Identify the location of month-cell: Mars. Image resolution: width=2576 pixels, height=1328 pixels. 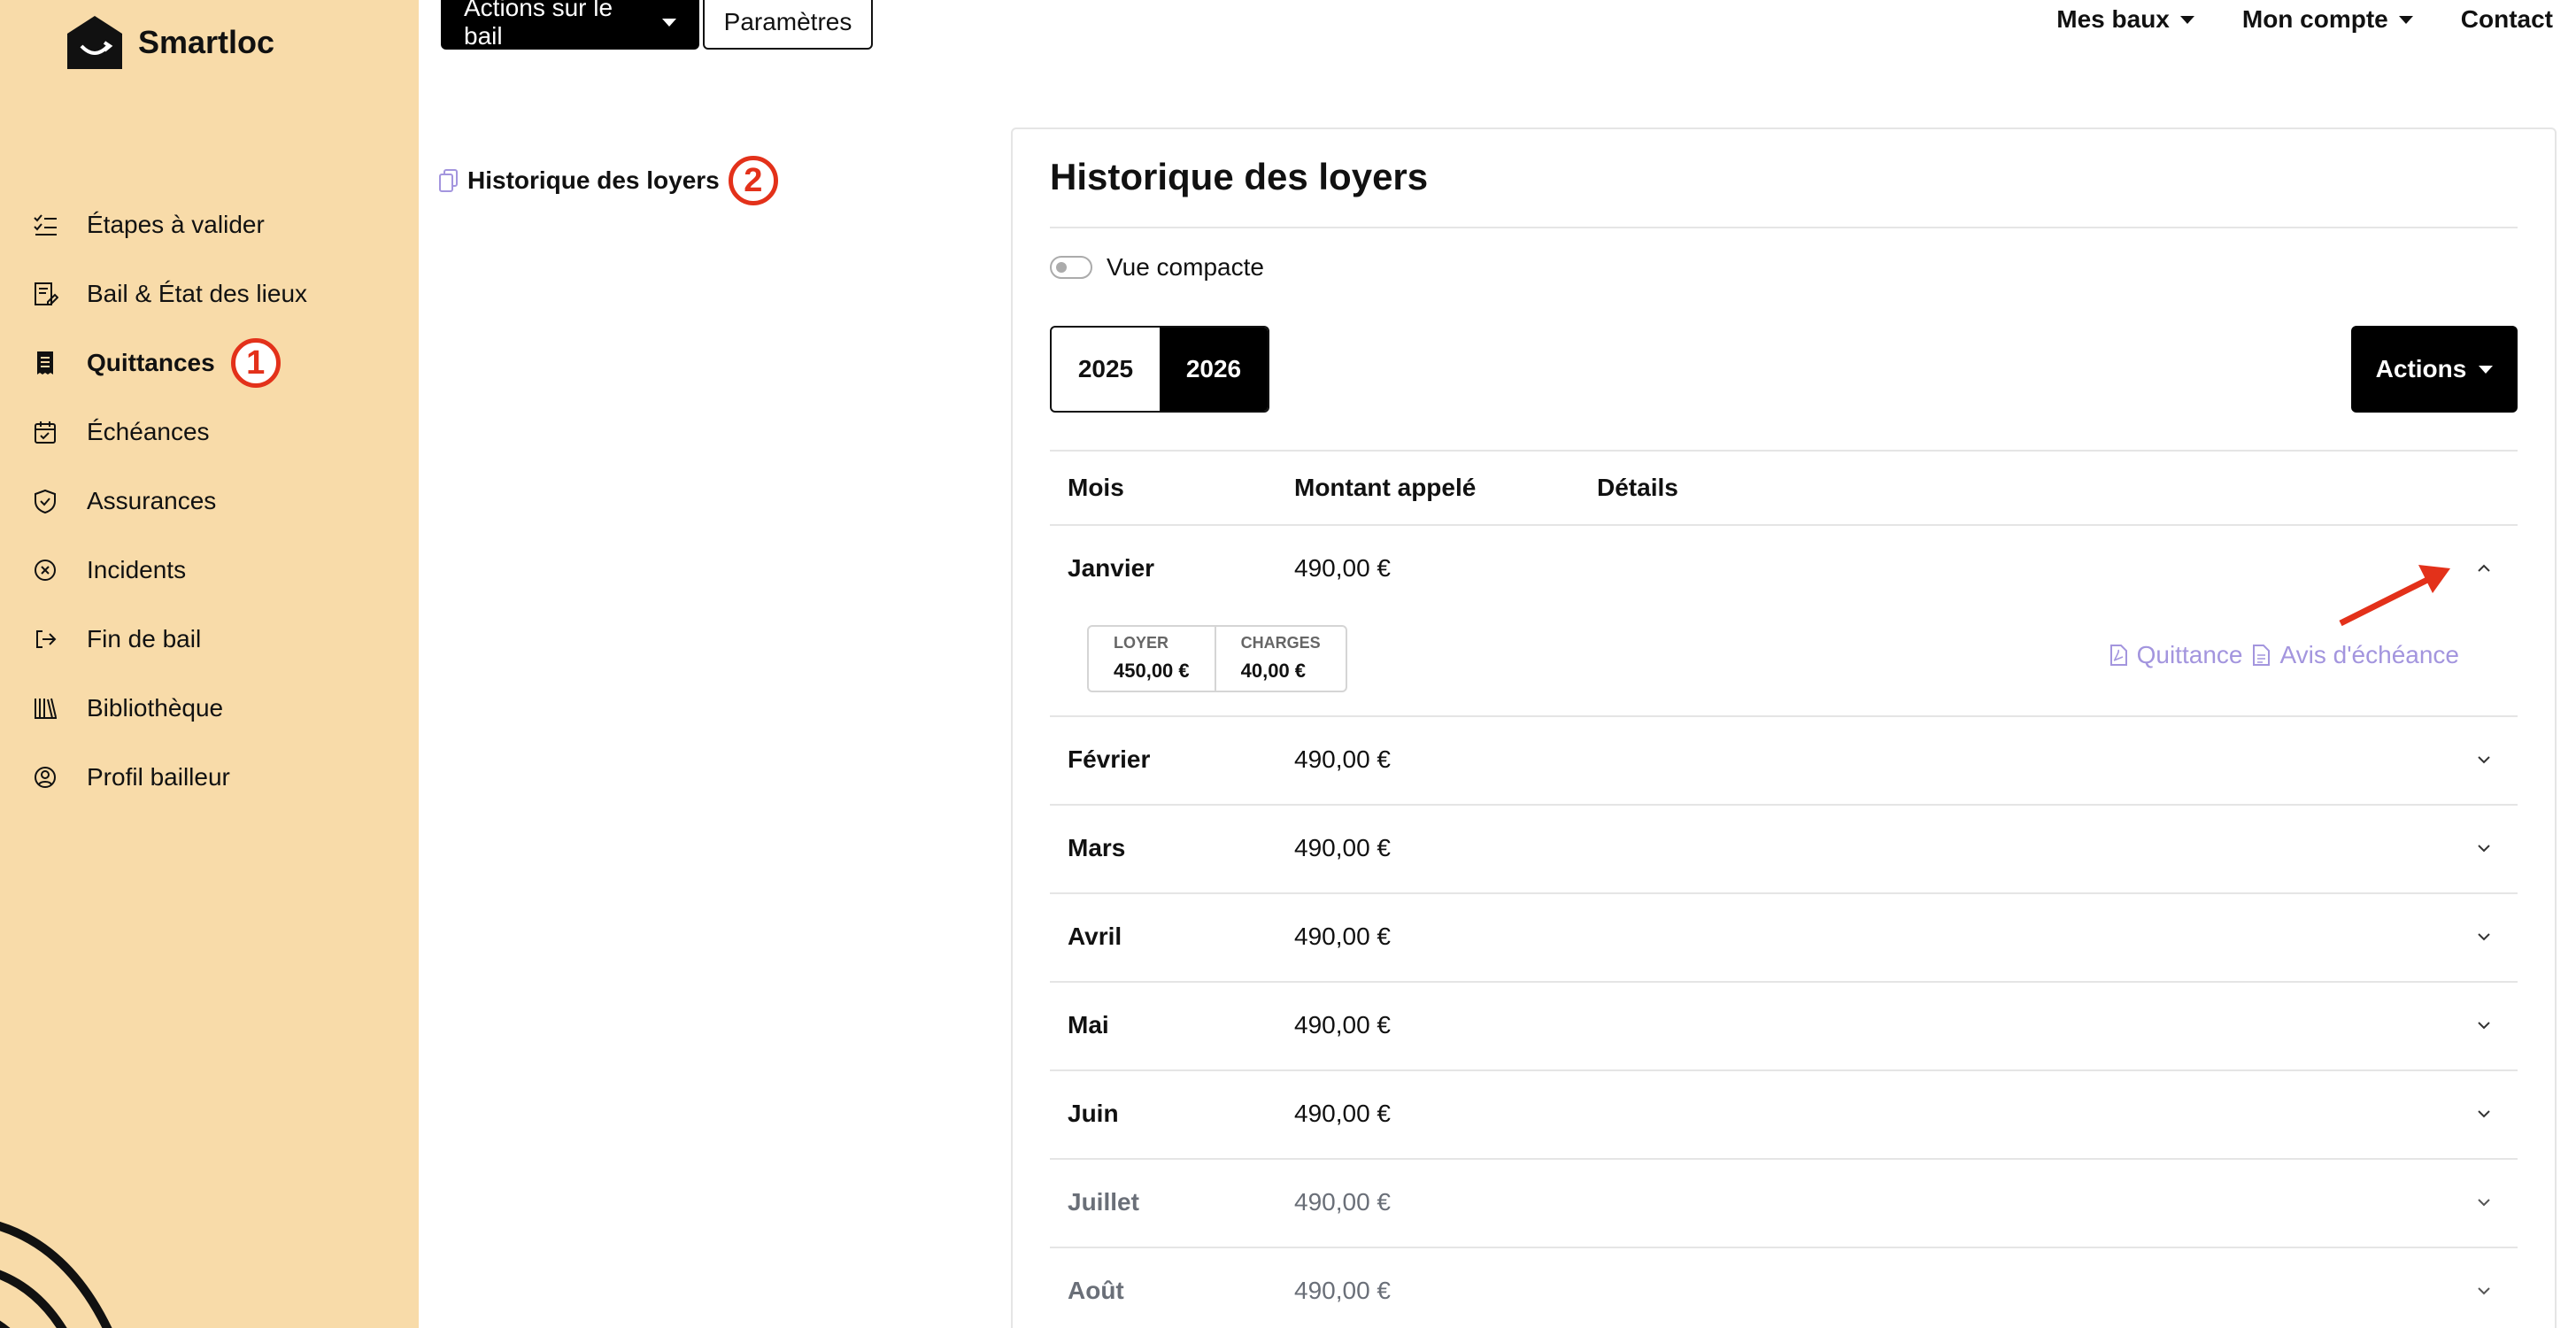
(1097, 847).